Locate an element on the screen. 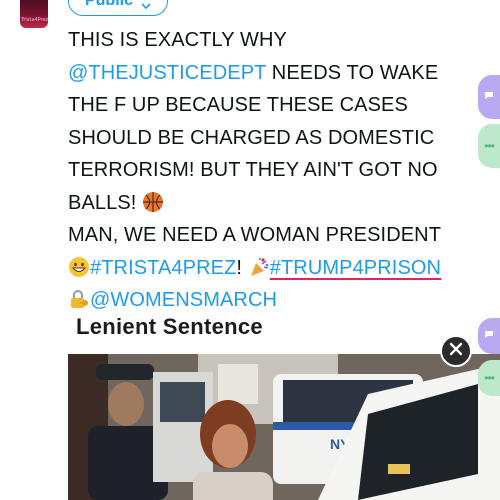 The height and width of the screenshot is (500, 500). locked-with-key-emoji is located at coordinates (79, 299).